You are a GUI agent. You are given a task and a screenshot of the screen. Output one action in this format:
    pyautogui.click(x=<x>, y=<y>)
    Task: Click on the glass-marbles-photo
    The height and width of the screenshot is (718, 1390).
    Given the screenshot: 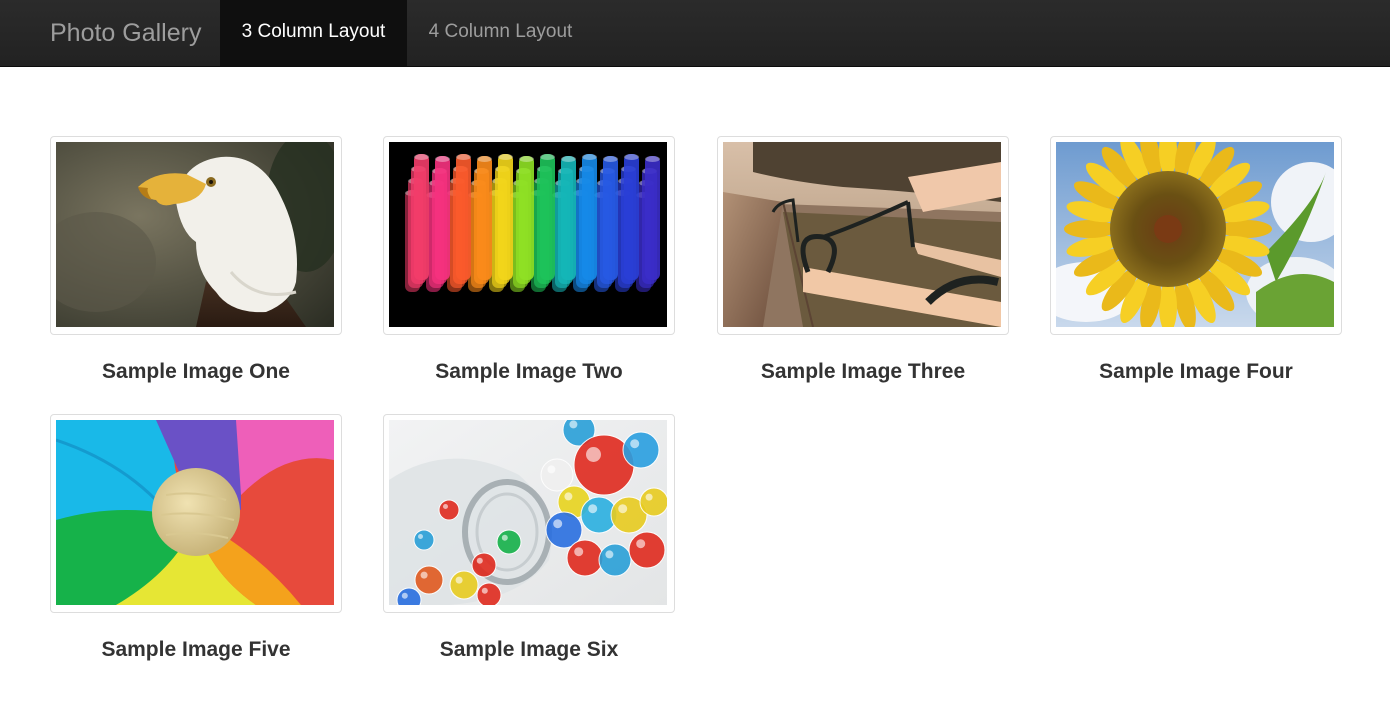 What is the action you would take?
    pyautogui.click(x=528, y=512)
    